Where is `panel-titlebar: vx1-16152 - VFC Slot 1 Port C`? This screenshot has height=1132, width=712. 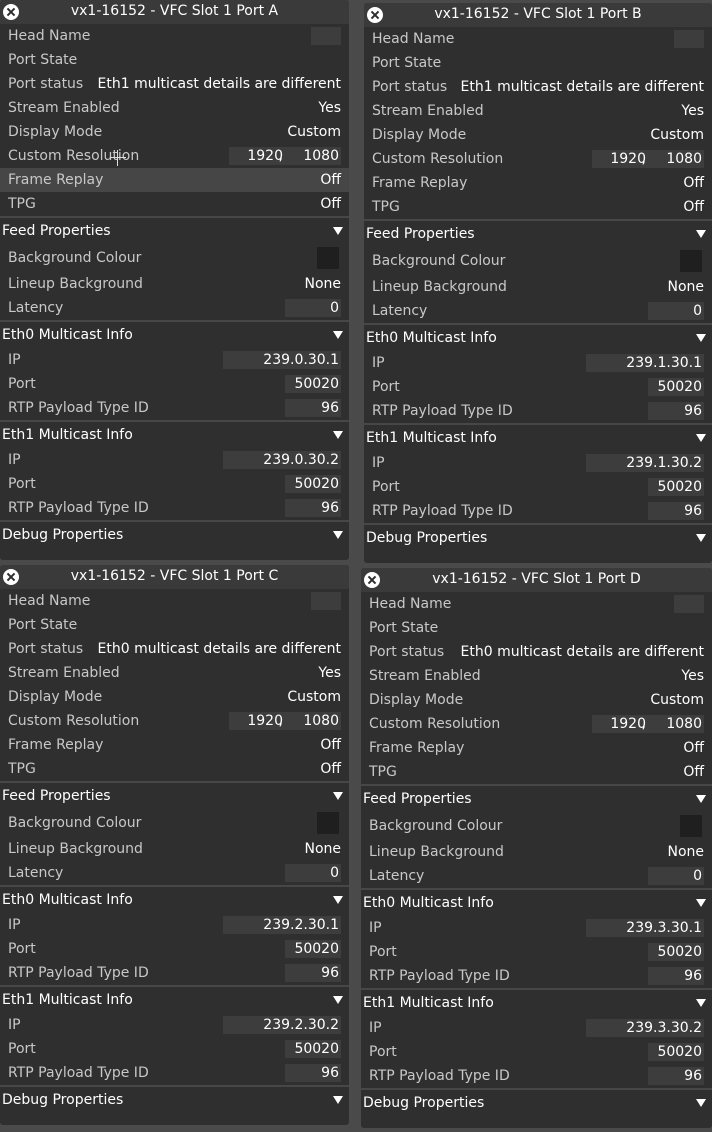
panel-titlebar: vx1-16152 - VFC Slot 1 Port C is located at coordinates (174, 577).